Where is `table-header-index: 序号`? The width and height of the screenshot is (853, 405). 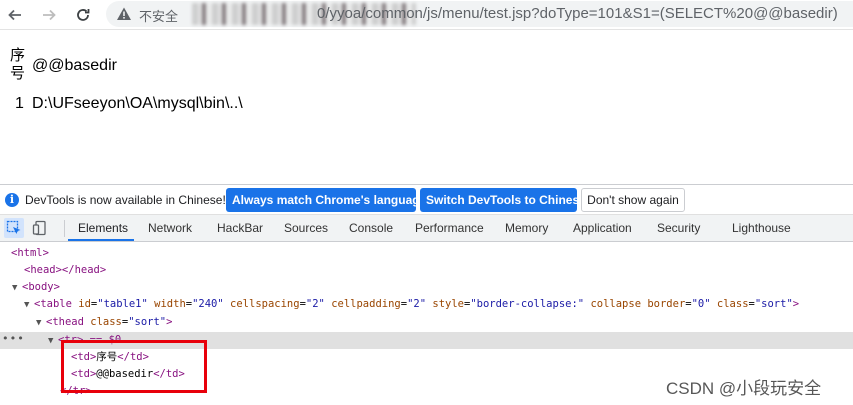 table-header-index: 序号 is located at coordinates (18, 64).